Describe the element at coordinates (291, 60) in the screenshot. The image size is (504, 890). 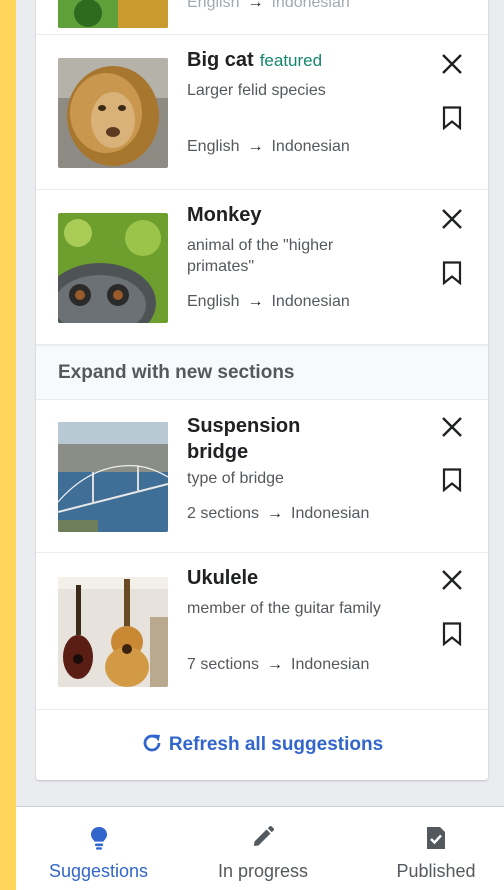
I see `featured-badge: featured` at that location.